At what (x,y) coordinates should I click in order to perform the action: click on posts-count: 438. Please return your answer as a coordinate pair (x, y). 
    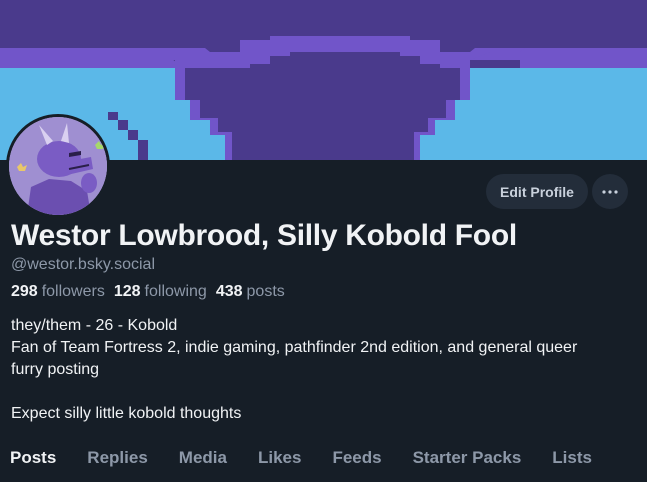
    Looking at the image, I should click on (229, 291).